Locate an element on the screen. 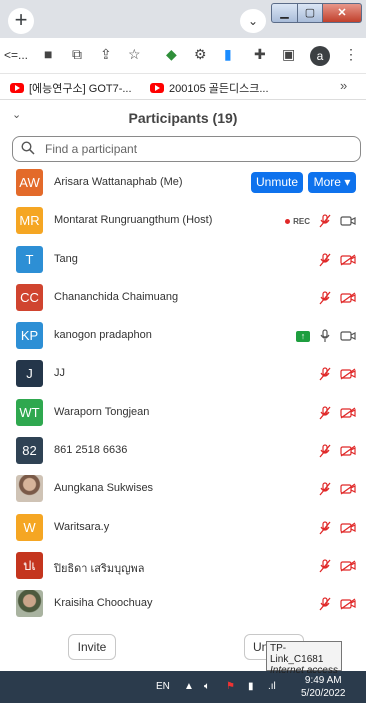  extension-gem-icon: ◆ is located at coordinates (171, 54).